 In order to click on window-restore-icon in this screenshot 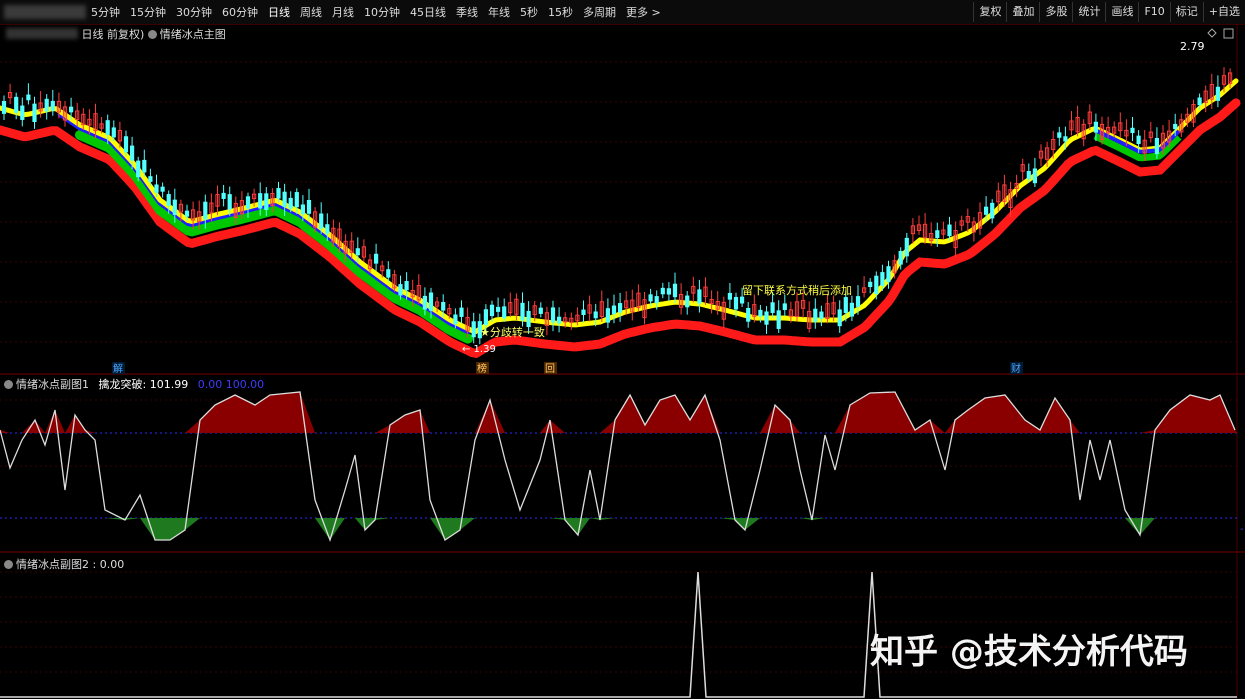, I will do `click(1228, 33)`.